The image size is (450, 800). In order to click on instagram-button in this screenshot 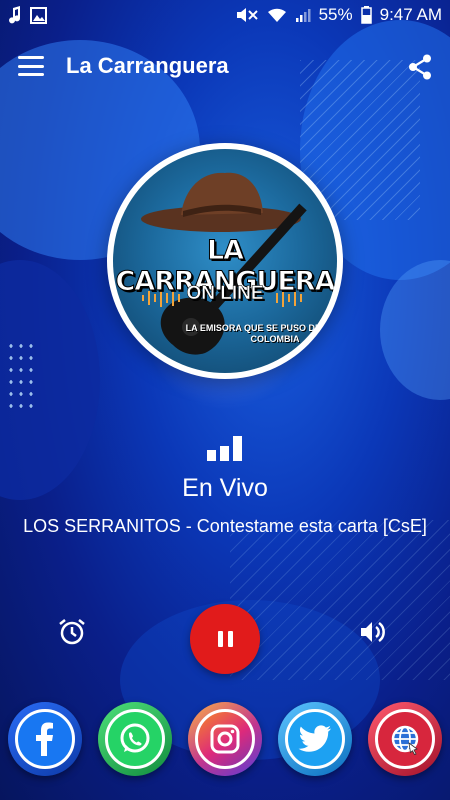, I will do `click(225, 739)`.